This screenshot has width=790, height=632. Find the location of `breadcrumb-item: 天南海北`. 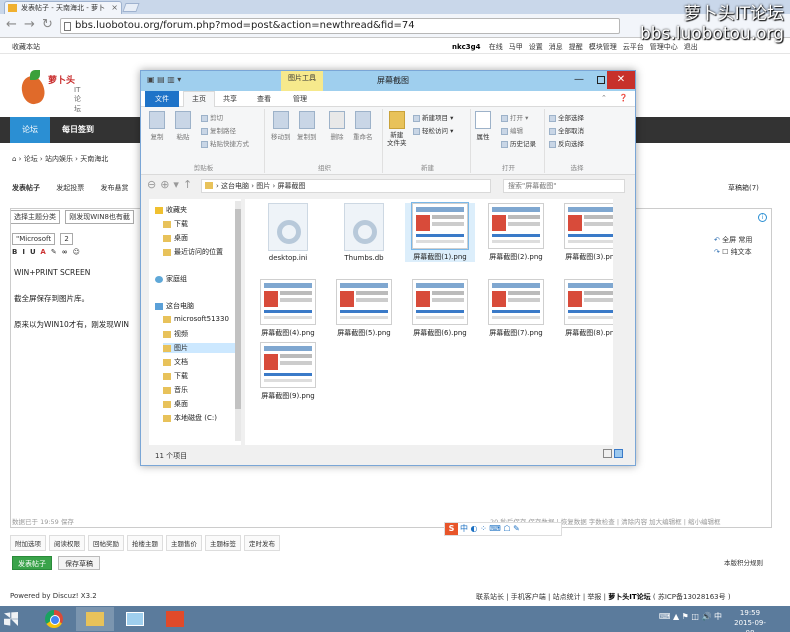

breadcrumb-item: 天南海北 is located at coordinates (94, 159).